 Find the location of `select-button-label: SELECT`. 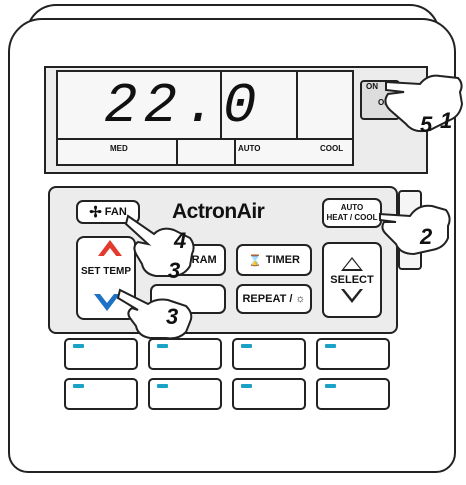

select-button-label: SELECT is located at coordinates (352, 280).